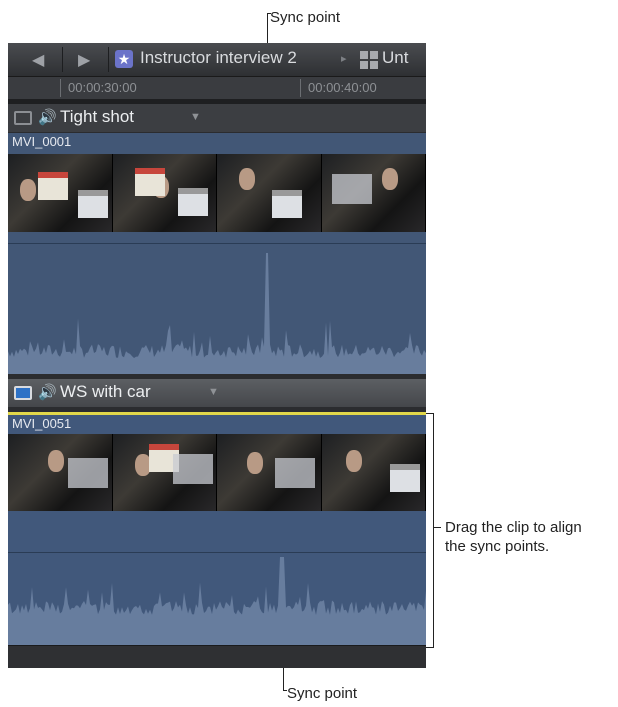 The height and width of the screenshot is (707, 618). What do you see at coordinates (305, 17) in the screenshot?
I see `sync-point-label-top: Sync point` at bounding box center [305, 17].